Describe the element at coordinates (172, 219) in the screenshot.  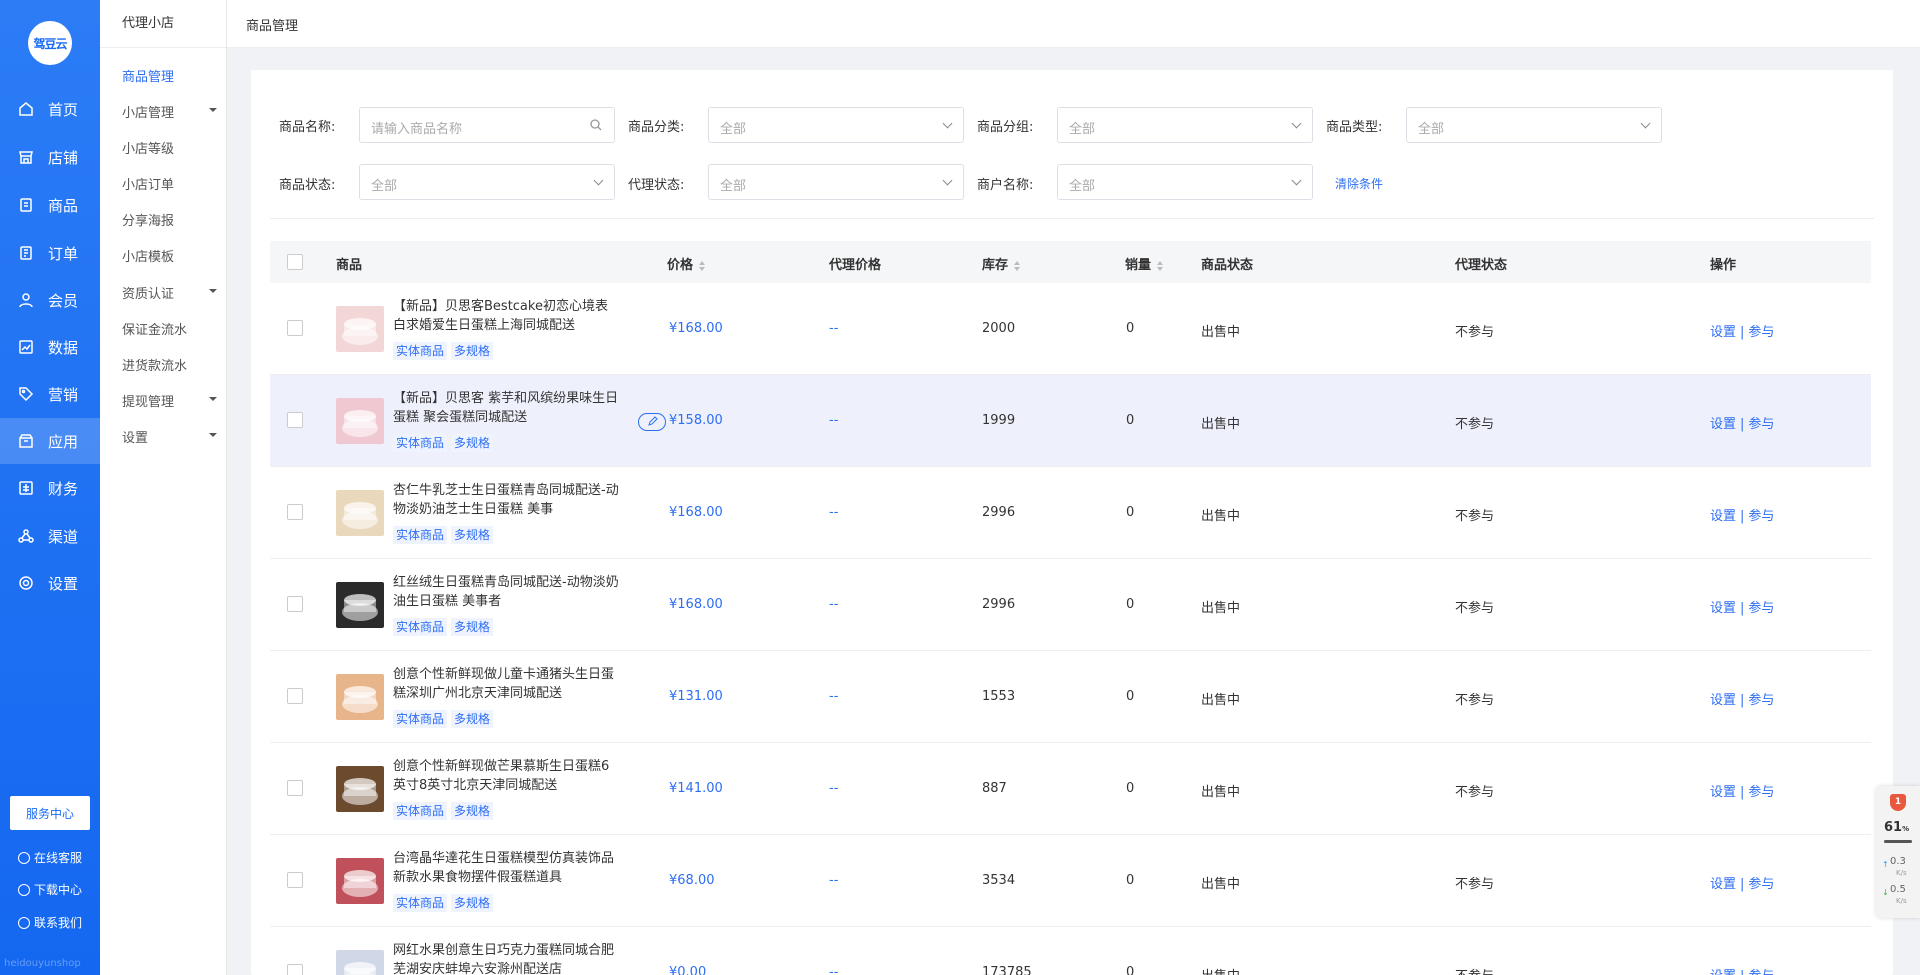
I see `subnav-item-share-poster: 分享海报` at that location.